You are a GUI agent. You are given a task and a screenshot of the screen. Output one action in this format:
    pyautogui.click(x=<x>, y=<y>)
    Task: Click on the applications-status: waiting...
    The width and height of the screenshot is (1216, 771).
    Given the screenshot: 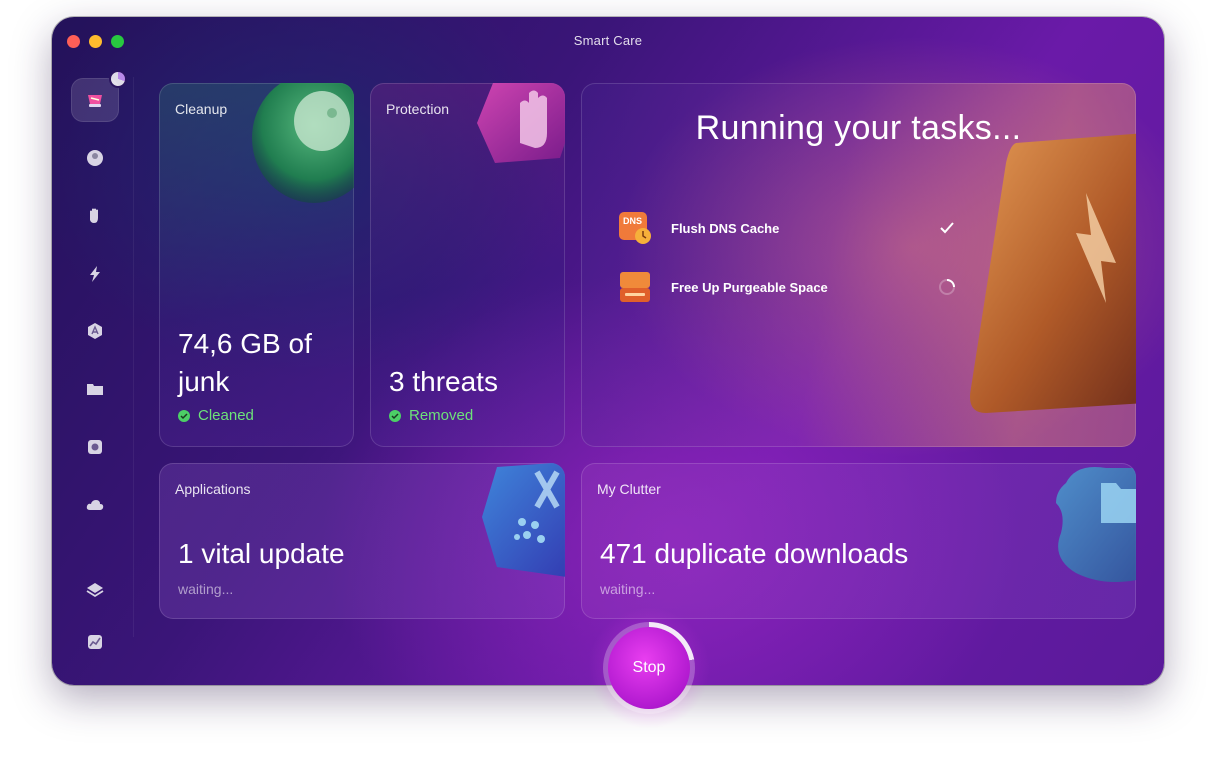 What is the action you would take?
    pyautogui.click(x=206, y=589)
    